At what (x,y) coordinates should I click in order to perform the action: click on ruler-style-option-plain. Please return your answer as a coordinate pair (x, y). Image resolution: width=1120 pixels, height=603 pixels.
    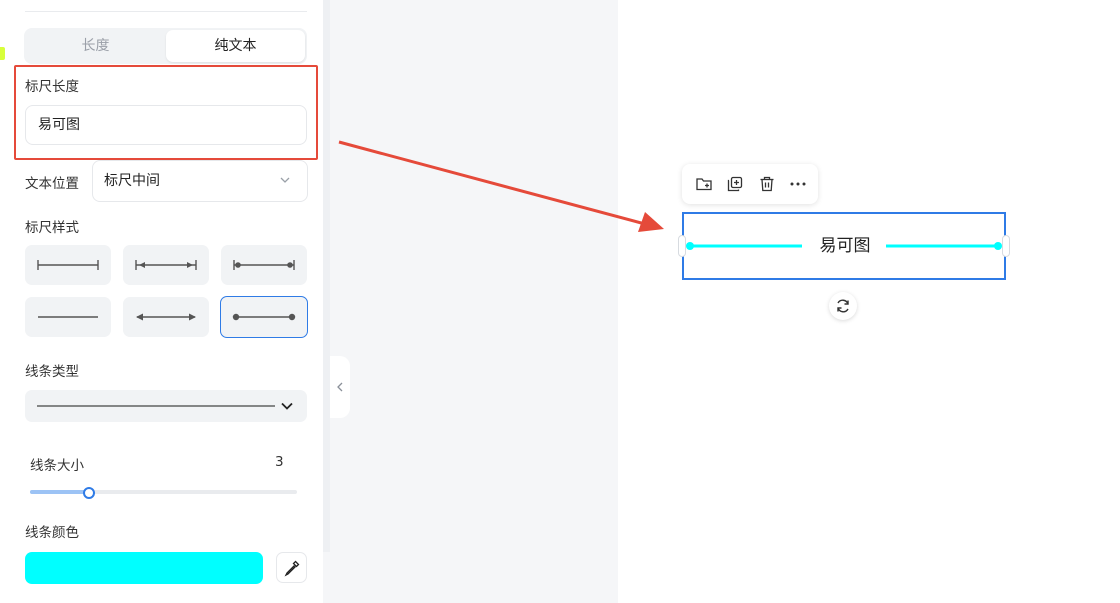
    Looking at the image, I should click on (68, 317).